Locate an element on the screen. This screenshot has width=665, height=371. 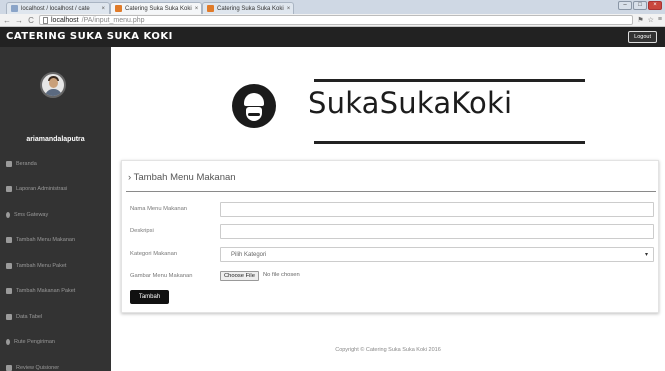
image-icon is located at coordinates (9, 189).